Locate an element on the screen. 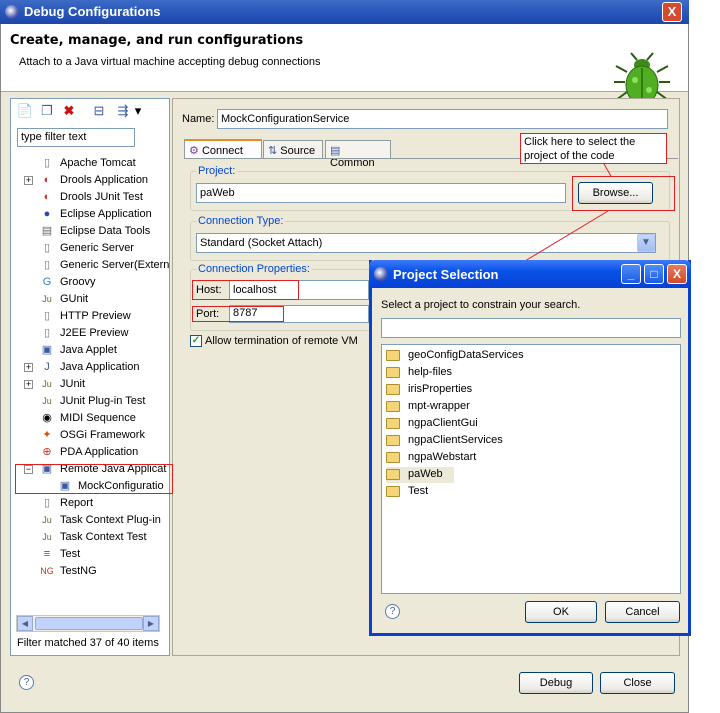 The width and height of the screenshot is (720, 713). tree-item: ▯ Generic Server is located at coordinates (105, 249).